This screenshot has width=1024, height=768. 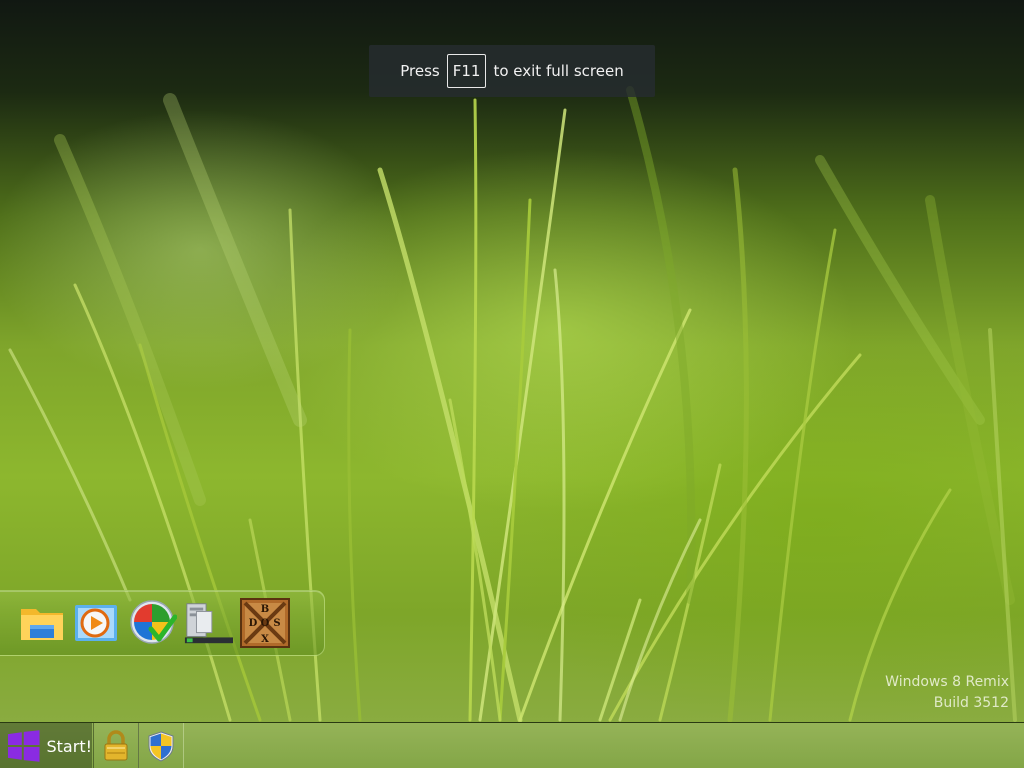 What do you see at coordinates (265, 639) in the screenshot?
I see `svg-text: X` at bounding box center [265, 639].